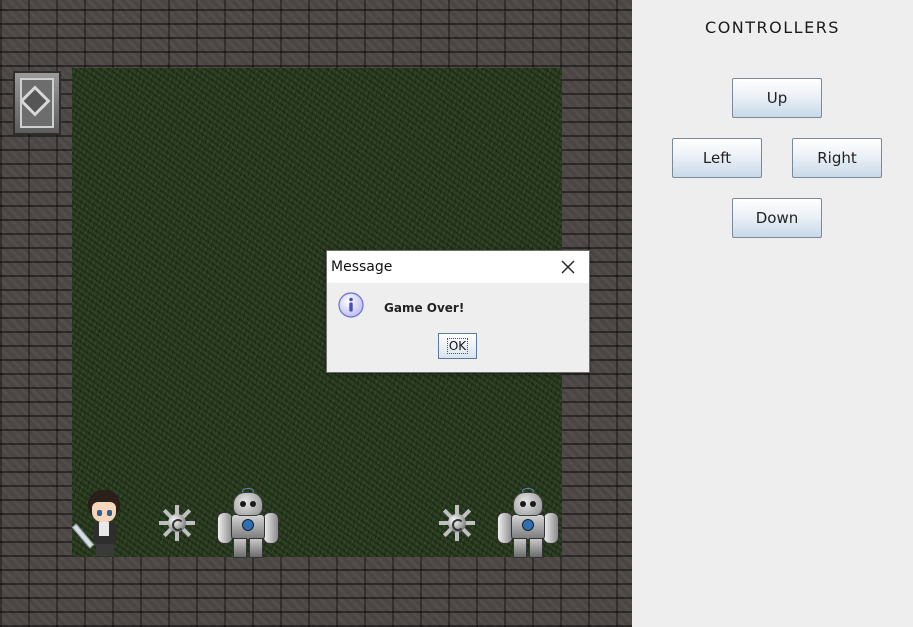 This screenshot has width=913, height=627. Describe the element at coordinates (424, 308) in the screenshot. I see `dialog-message: Game Over!` at that location.